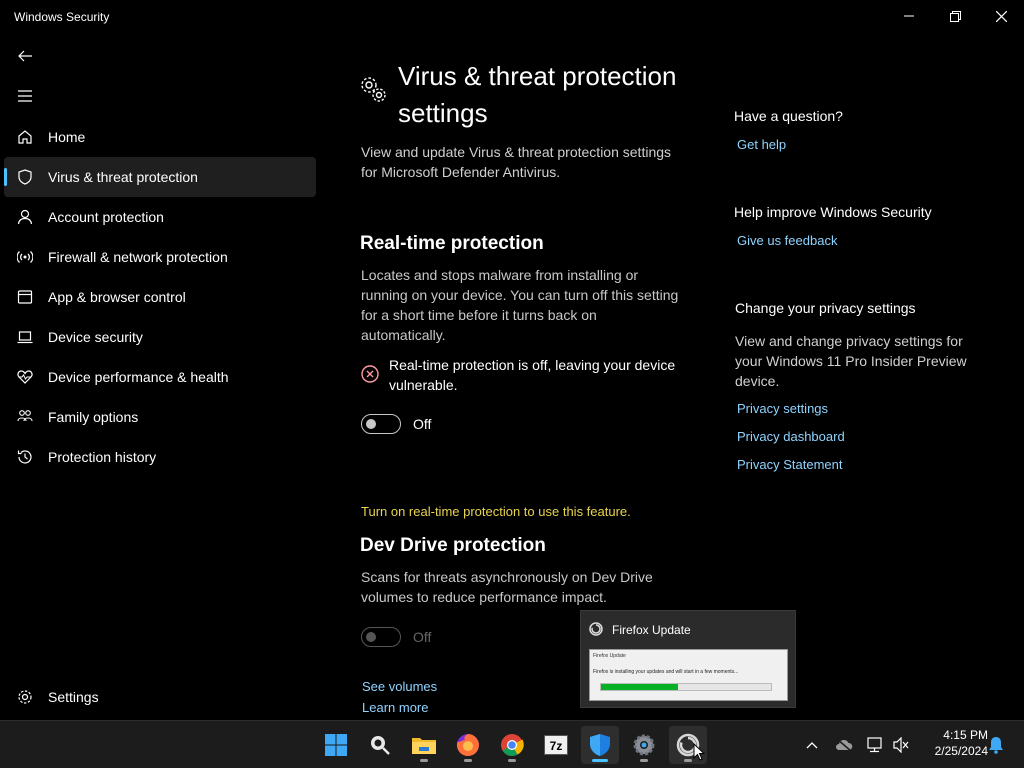 The image size is (1024, 768). Describe the element at coordinates (537, 94) in the screenshot. I see `page-title: Virus & threat protection settings` at that location.